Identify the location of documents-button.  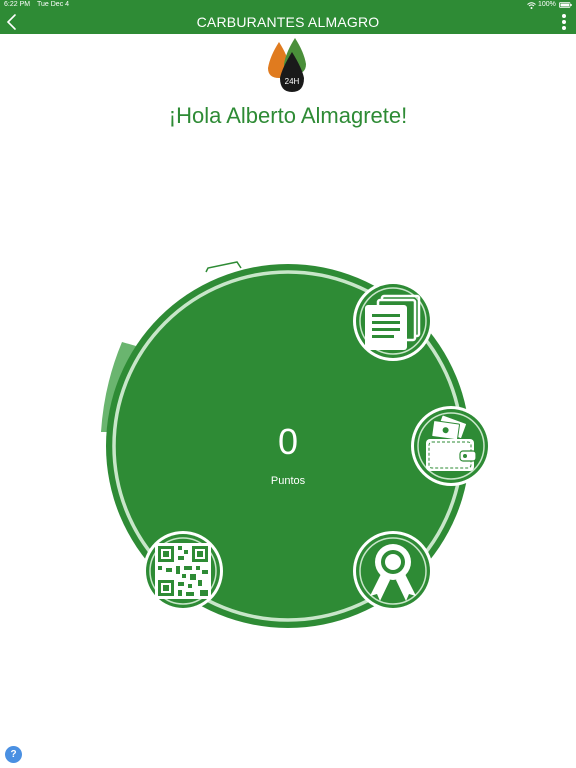
(393, 321).